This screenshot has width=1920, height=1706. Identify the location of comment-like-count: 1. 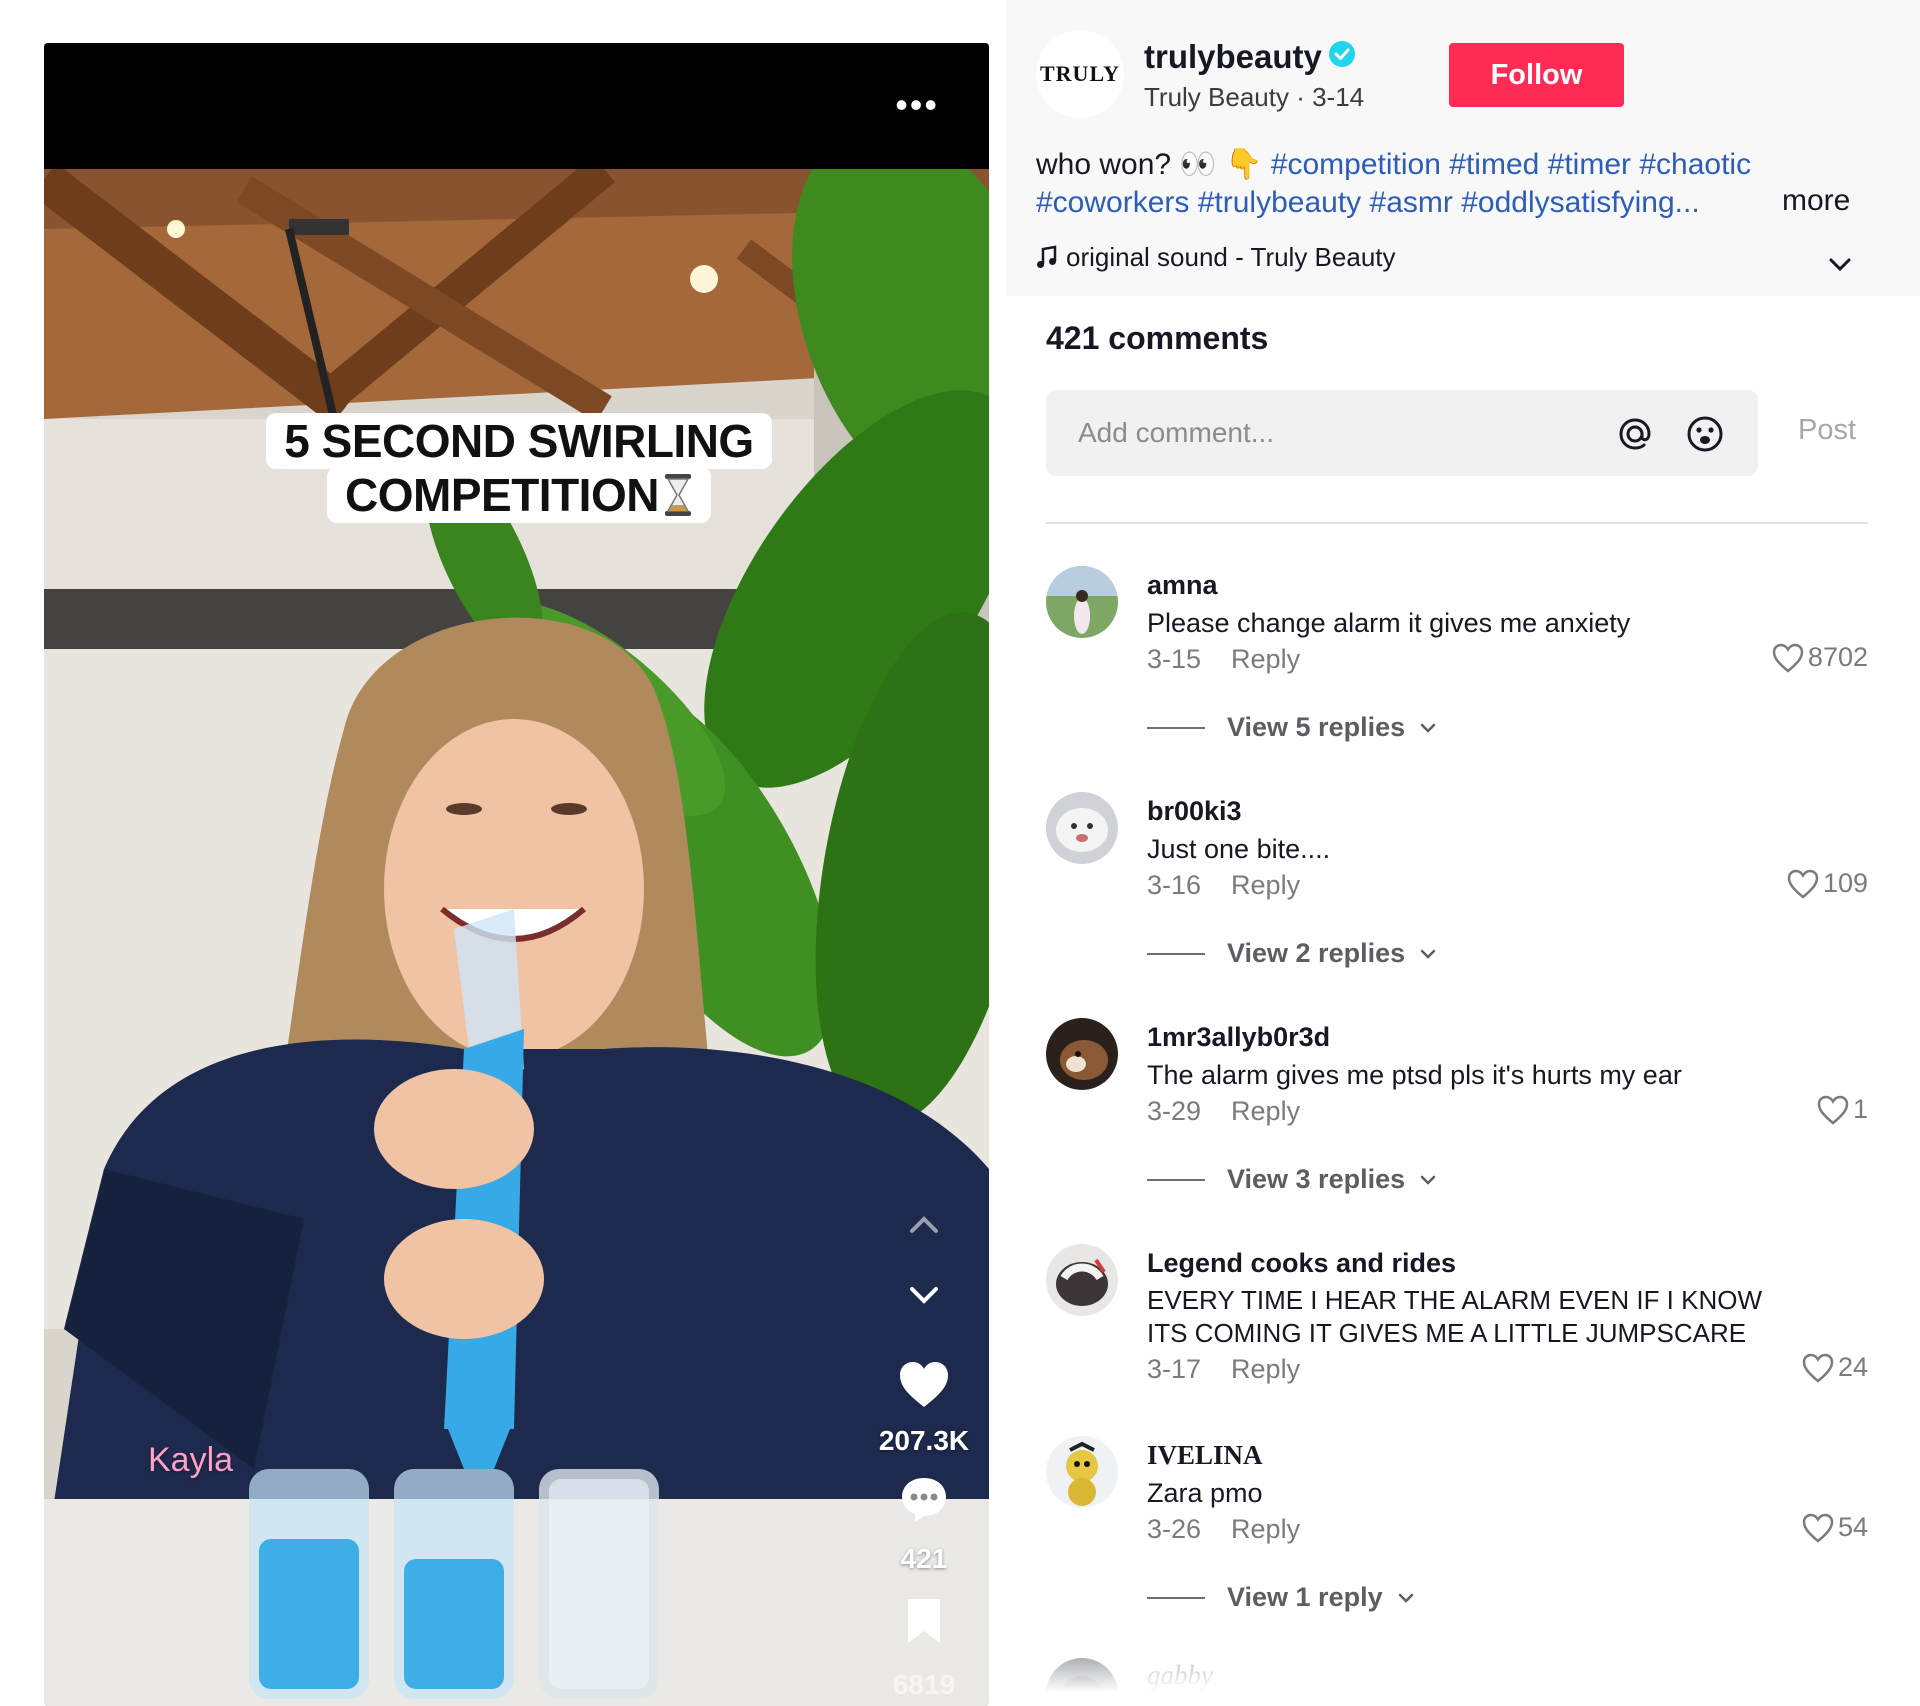
(1860, 1109).